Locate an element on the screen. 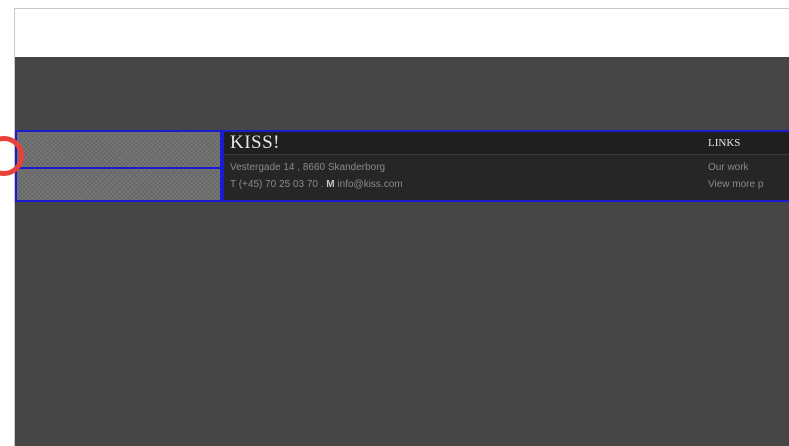 Image resolution: width=789 pixels, height=446 pixels. footer-left-panel is located at coordinates (118, 166).